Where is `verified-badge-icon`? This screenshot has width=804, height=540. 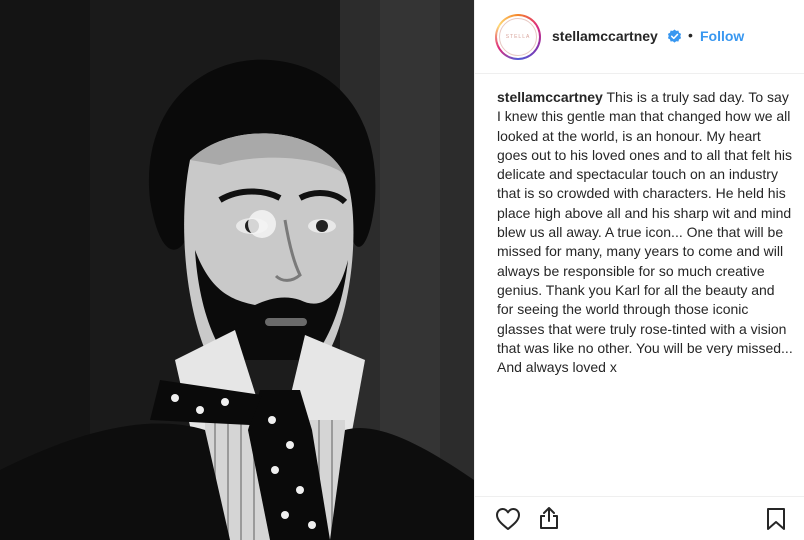
verified-badge-icon is located at coordinates (674, 36).